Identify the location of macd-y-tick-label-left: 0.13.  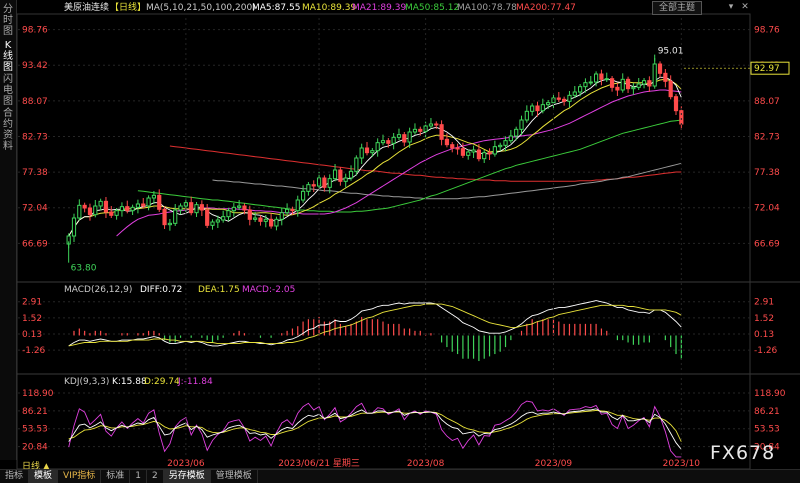
(32, 335).